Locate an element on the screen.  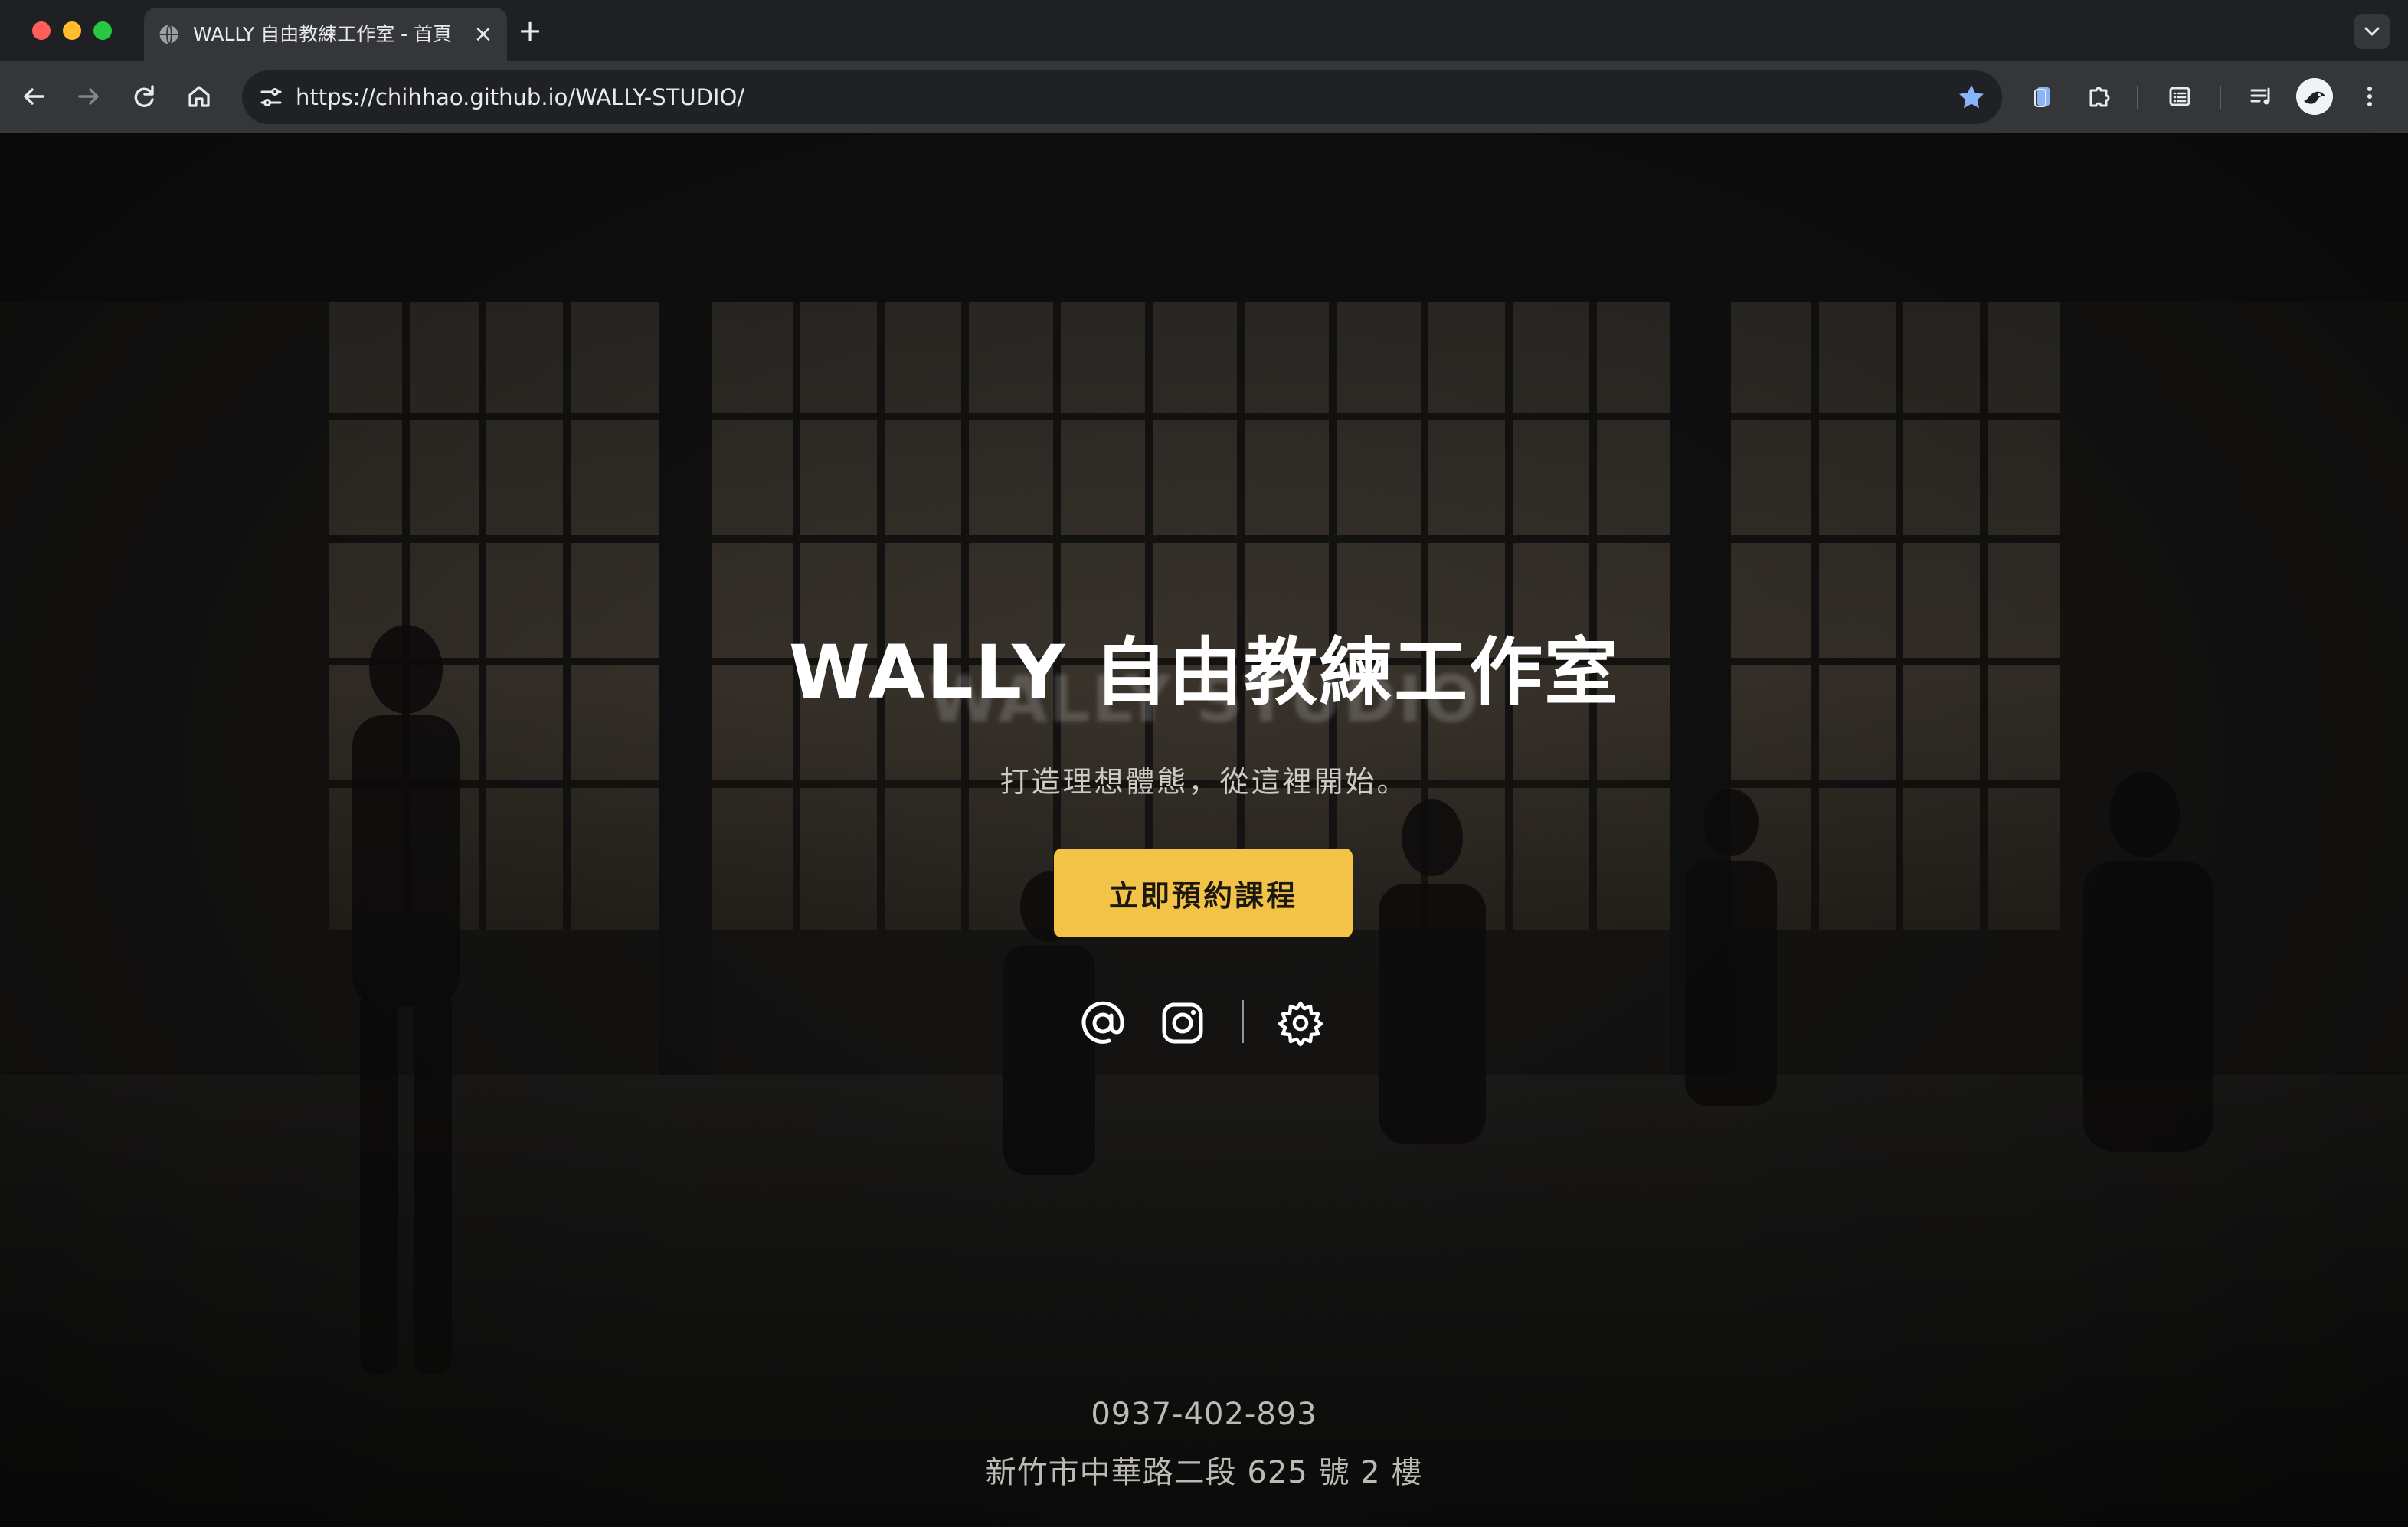
instagram-icon is located at coordinates (1182, 1023).